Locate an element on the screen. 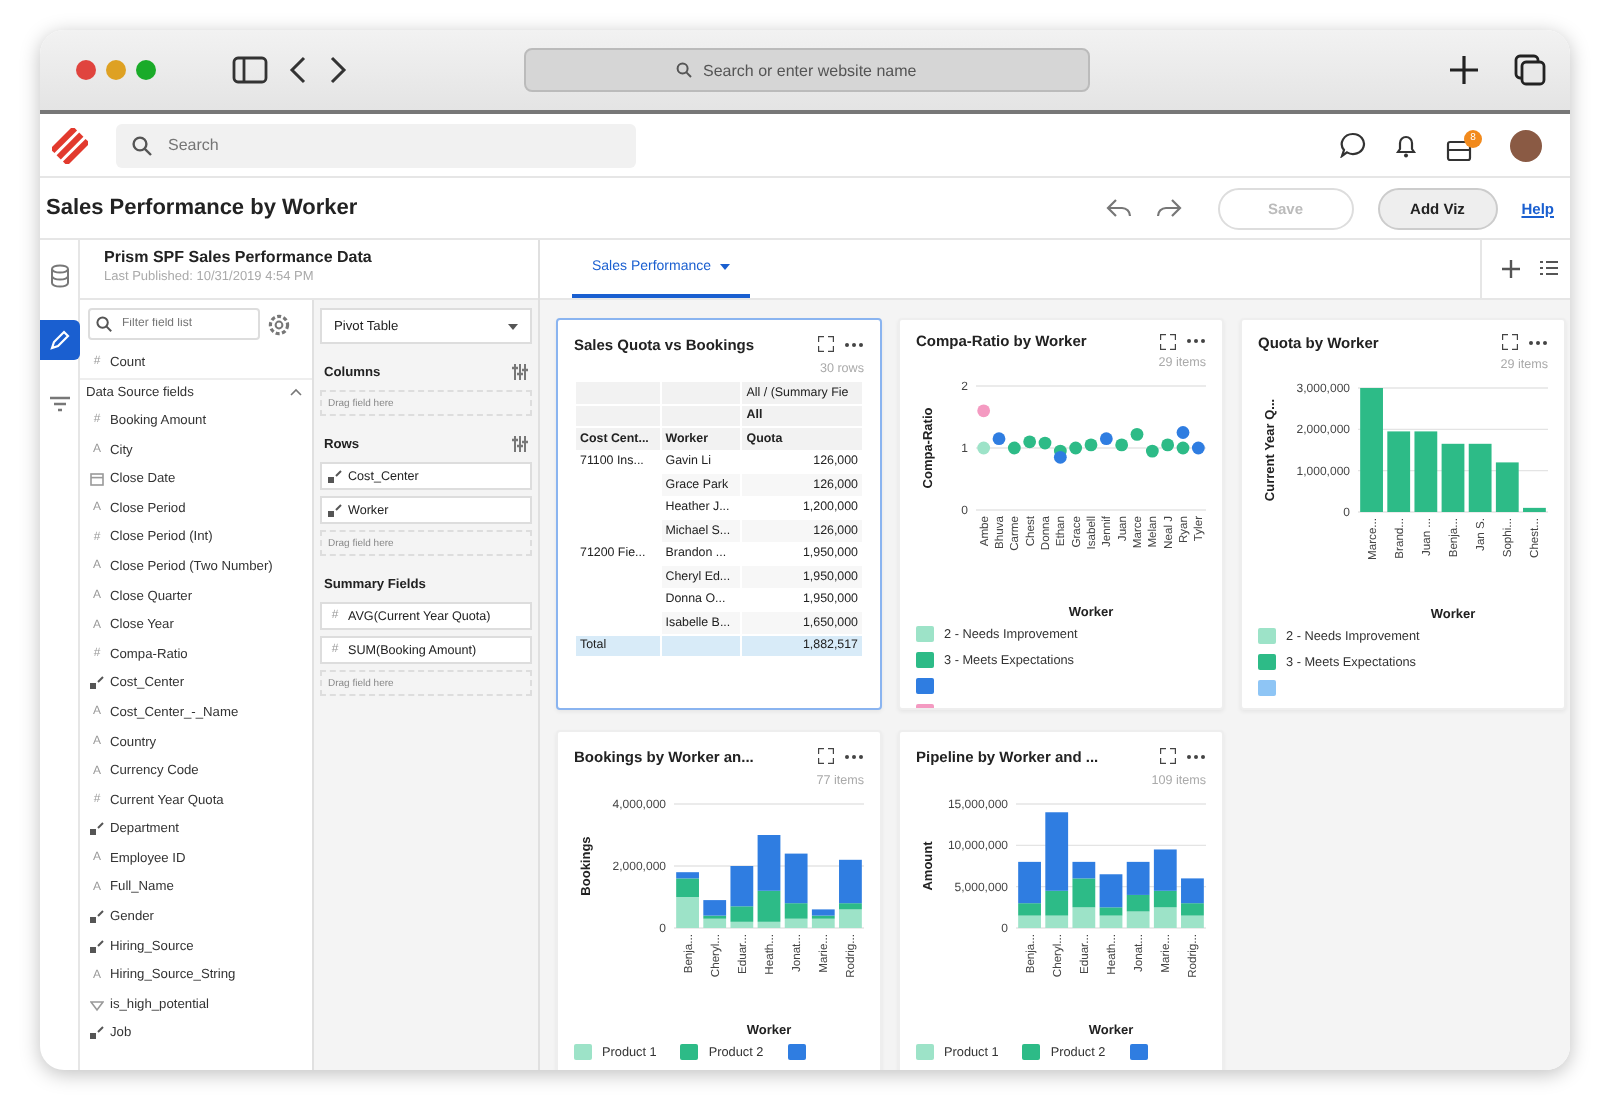 This screenshot has width=1622, height=1116. page-title: Sales Performance by Worker is located at coordinates (202, 208).